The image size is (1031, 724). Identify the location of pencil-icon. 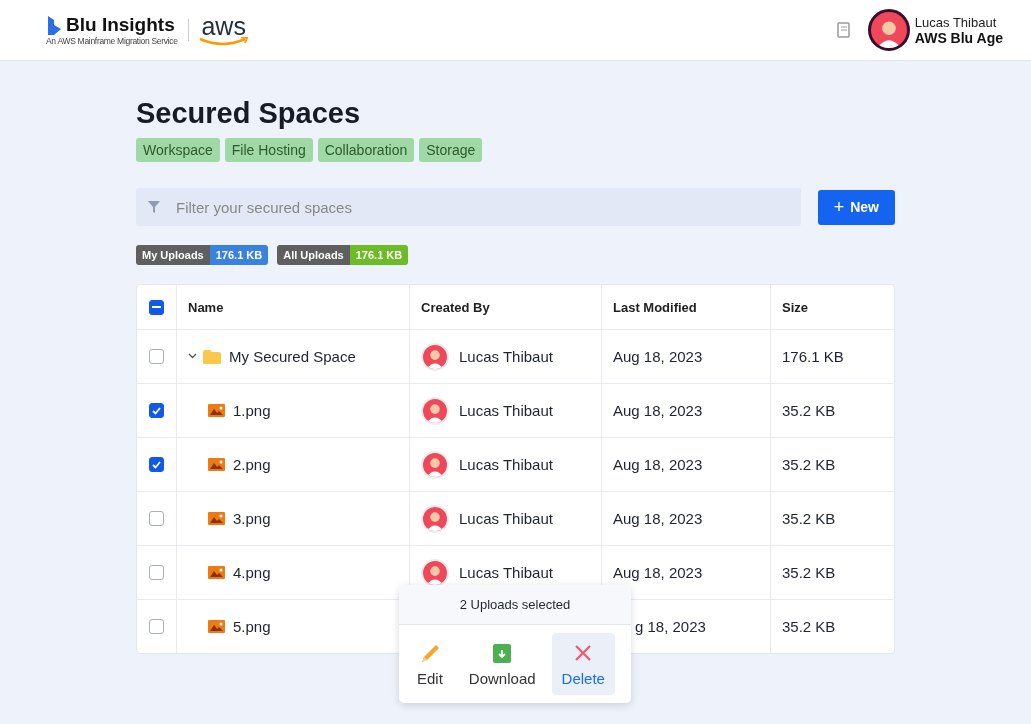
(430, 653).